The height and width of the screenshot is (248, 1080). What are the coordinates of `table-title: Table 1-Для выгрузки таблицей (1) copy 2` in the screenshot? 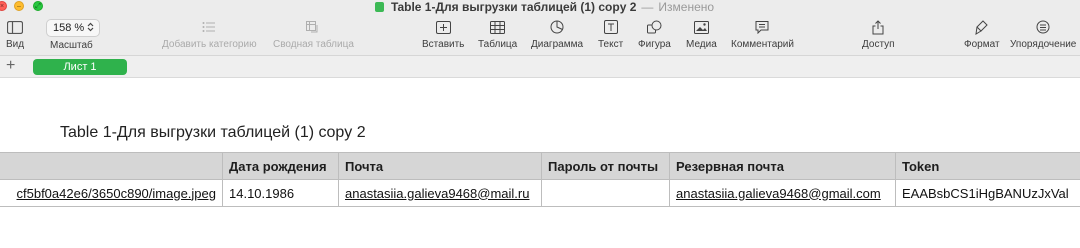 It's located at (213, 133).